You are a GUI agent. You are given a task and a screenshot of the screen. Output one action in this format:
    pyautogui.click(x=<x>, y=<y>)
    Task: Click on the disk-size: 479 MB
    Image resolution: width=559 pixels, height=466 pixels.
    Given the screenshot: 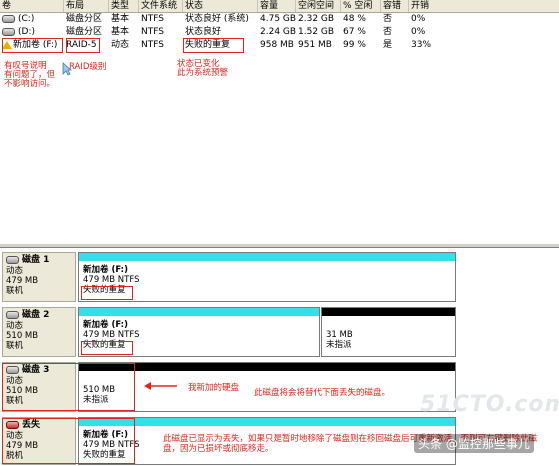 What is the action you would take?
    pyautogui.click(x=22, y=281)
    